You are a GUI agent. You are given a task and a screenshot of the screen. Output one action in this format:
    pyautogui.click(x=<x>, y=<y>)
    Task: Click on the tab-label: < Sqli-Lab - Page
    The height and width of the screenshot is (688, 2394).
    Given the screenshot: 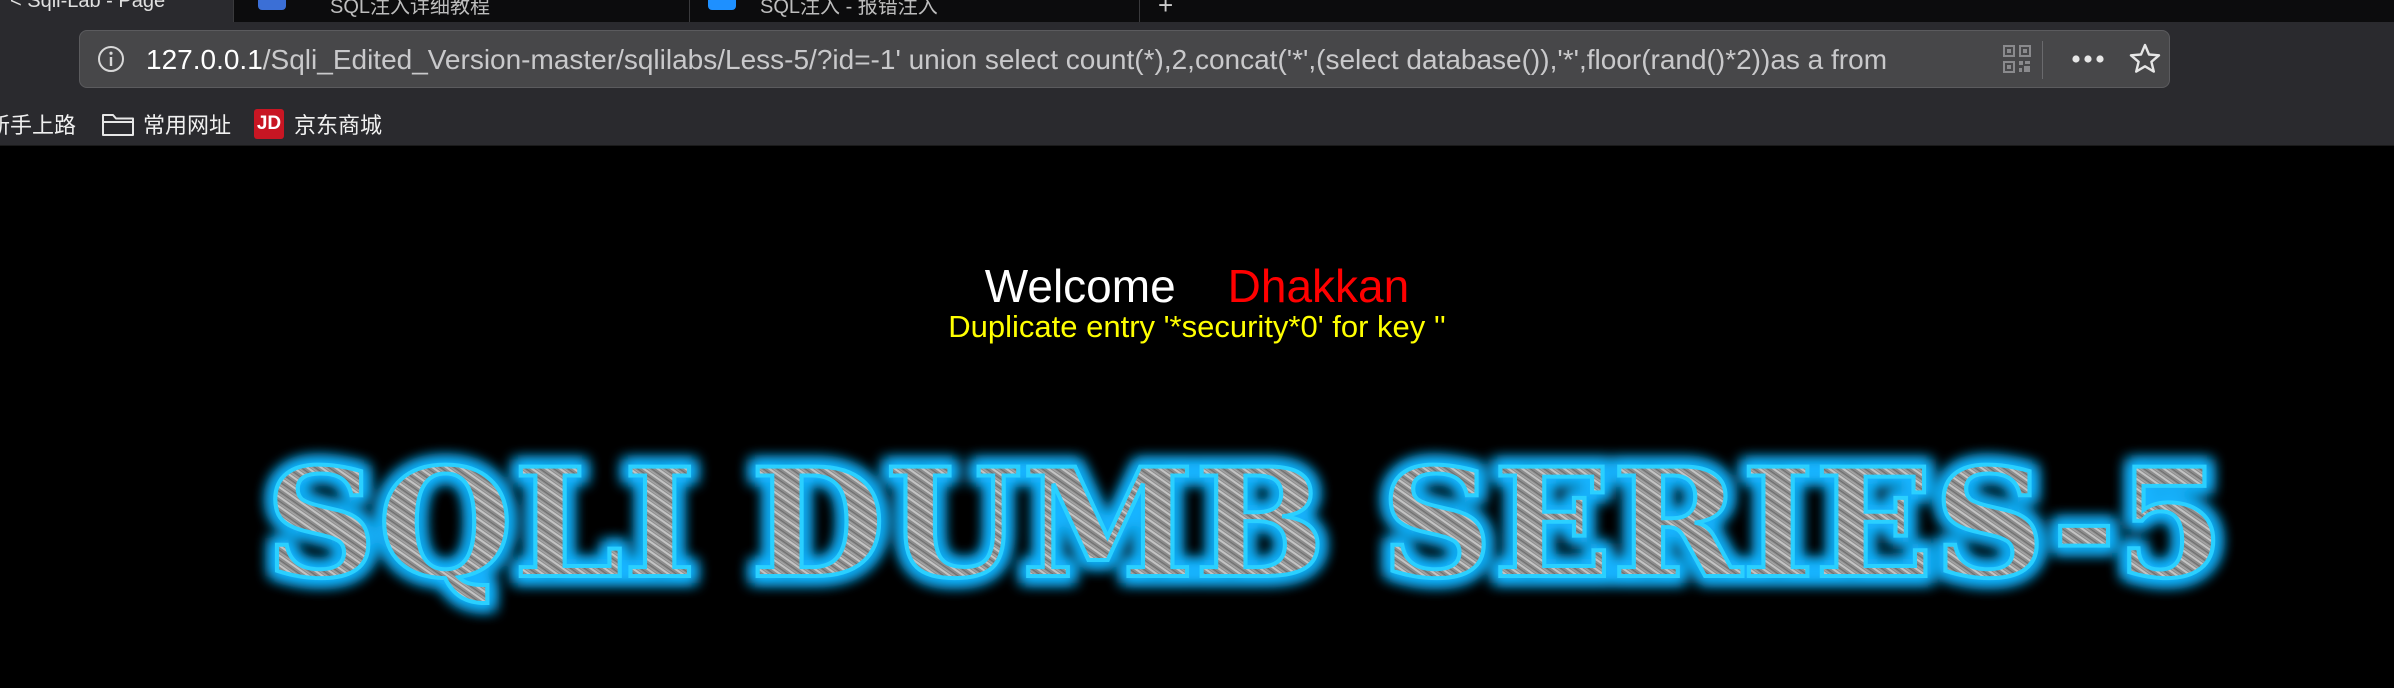 What is the action you would take?
    pyautogui.click(x=88, y=6)
    